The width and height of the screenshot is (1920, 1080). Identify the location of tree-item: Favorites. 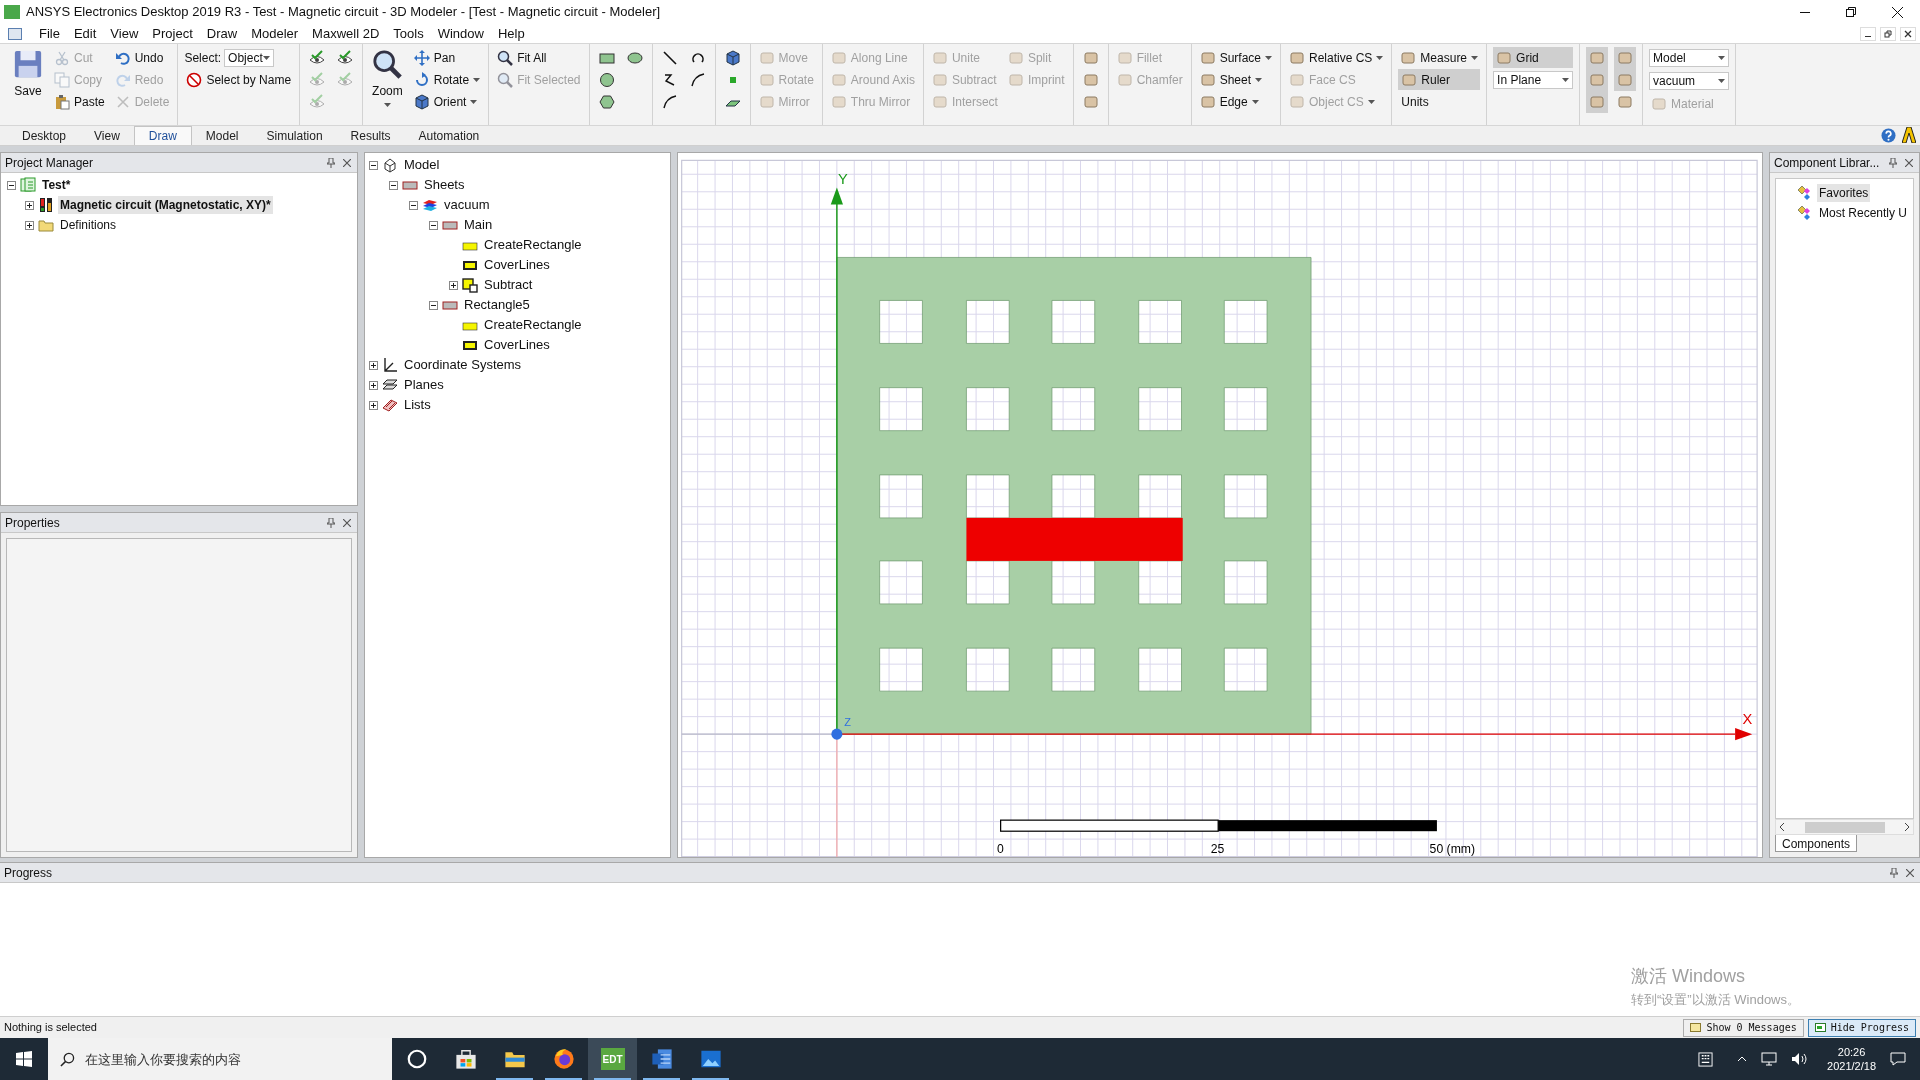
(1844, 193).